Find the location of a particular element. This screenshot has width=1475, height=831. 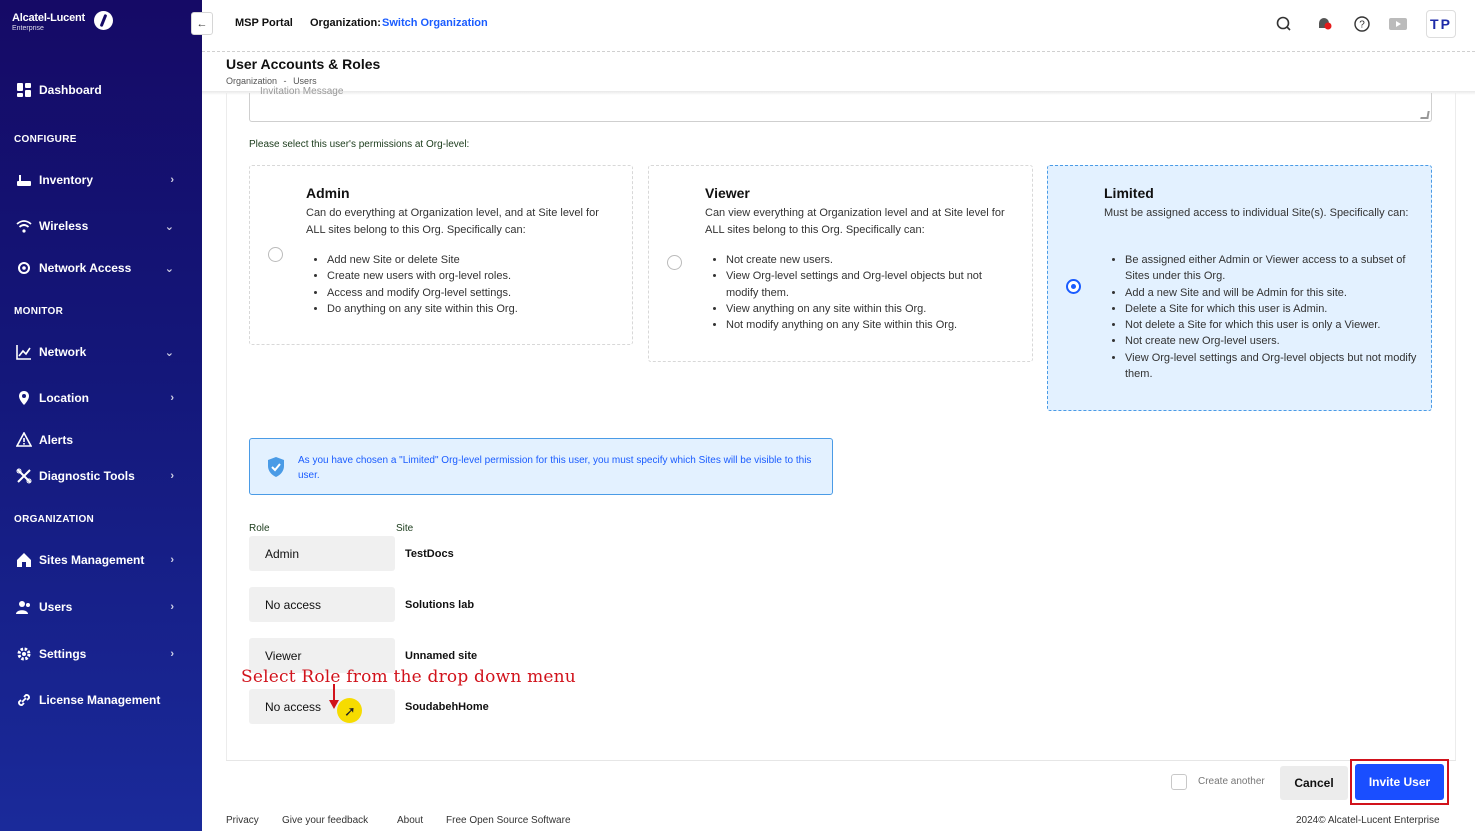

user-avatar: TP is located at coordinates (1441, 24).